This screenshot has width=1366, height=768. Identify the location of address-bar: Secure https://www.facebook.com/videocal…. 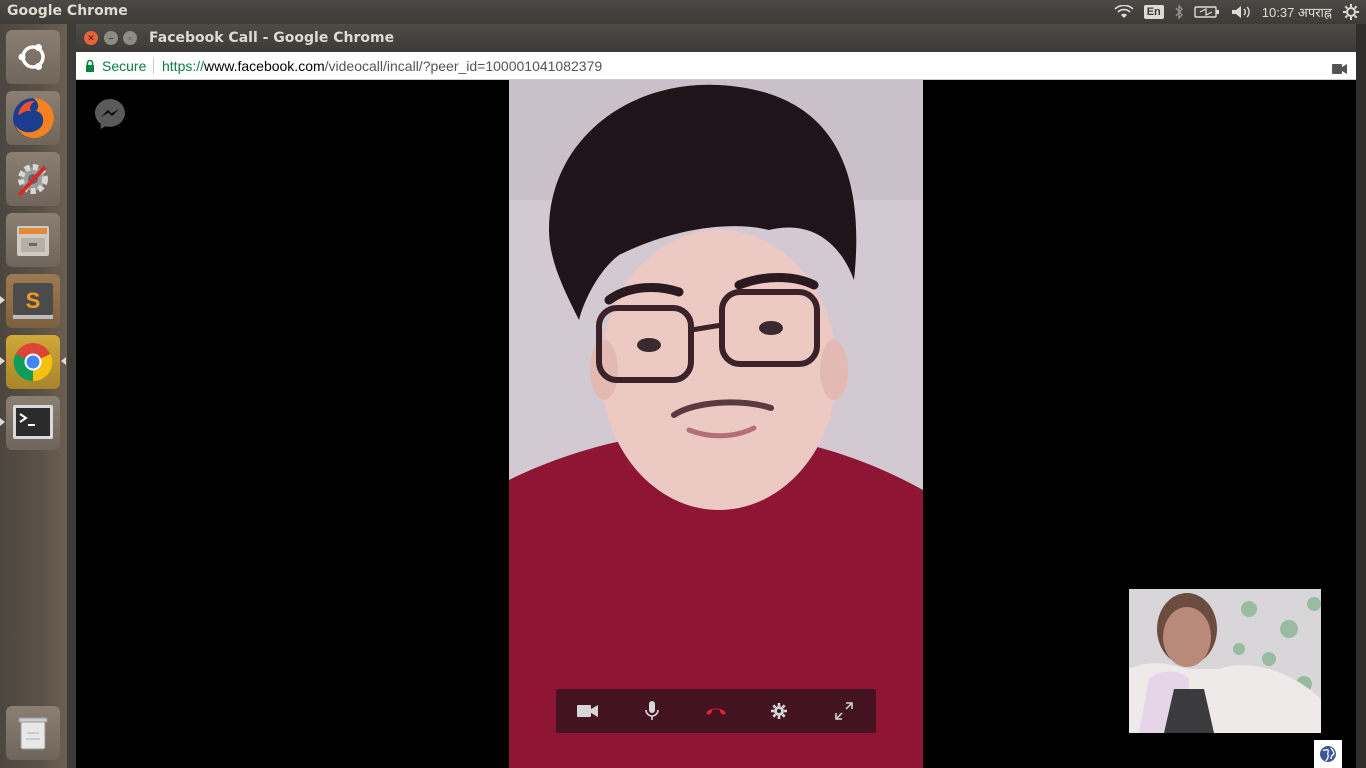
(716, 66).